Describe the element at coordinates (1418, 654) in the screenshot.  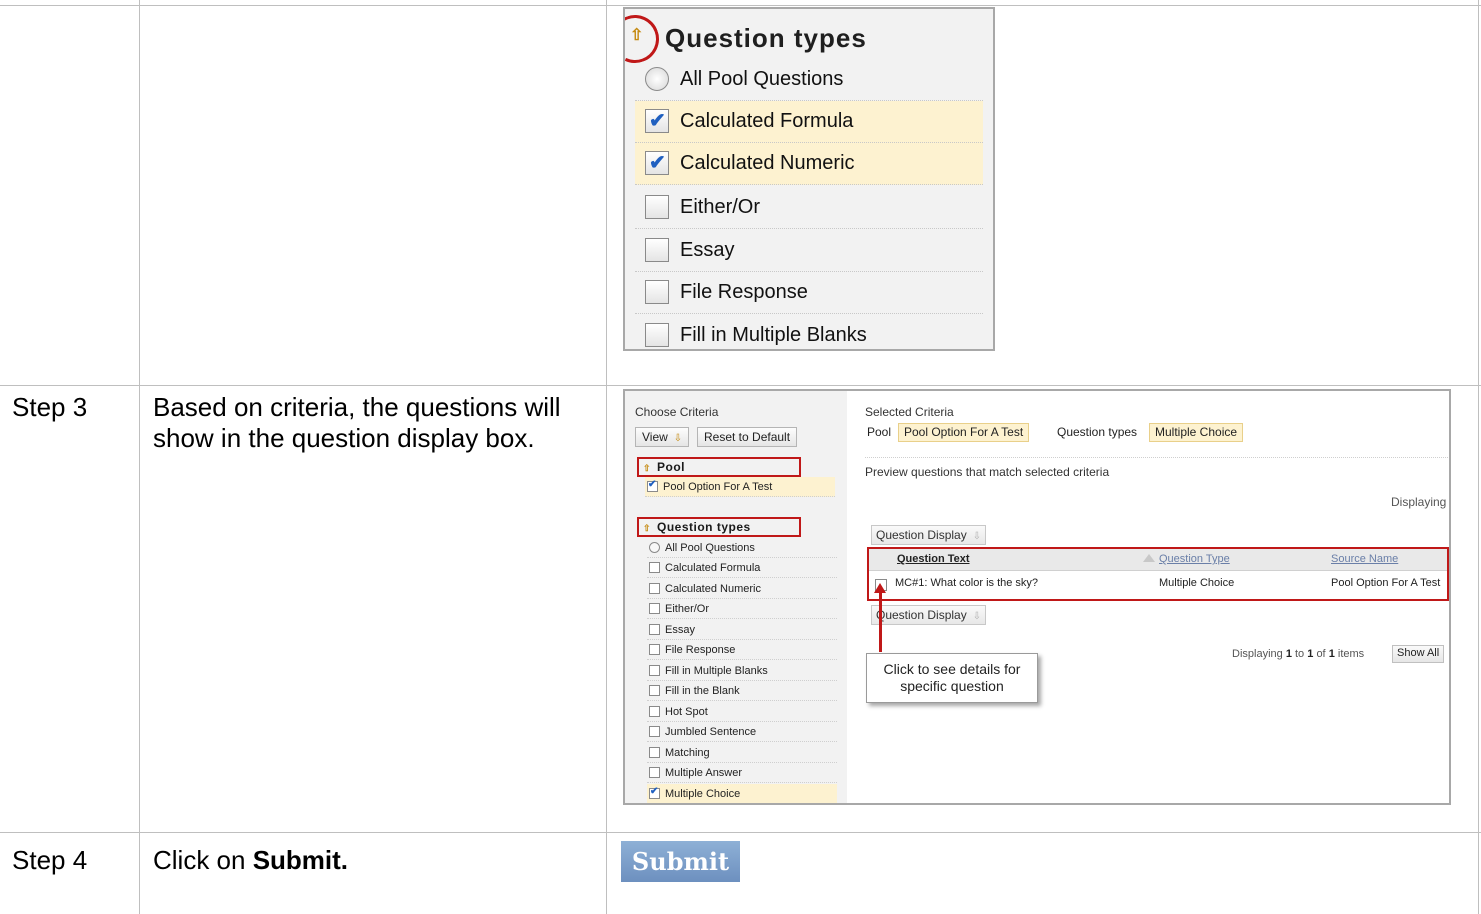
I see `show-all-button: Show All` at that location.